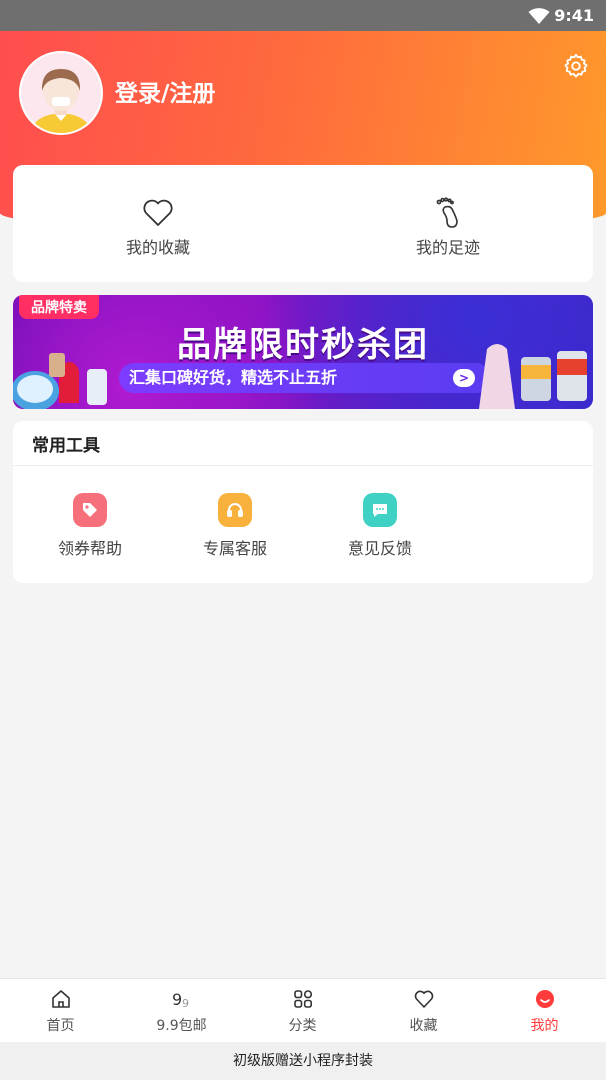  Describe the element at coordinates (303, 465) in the screenshot. I see `divider` at that location.